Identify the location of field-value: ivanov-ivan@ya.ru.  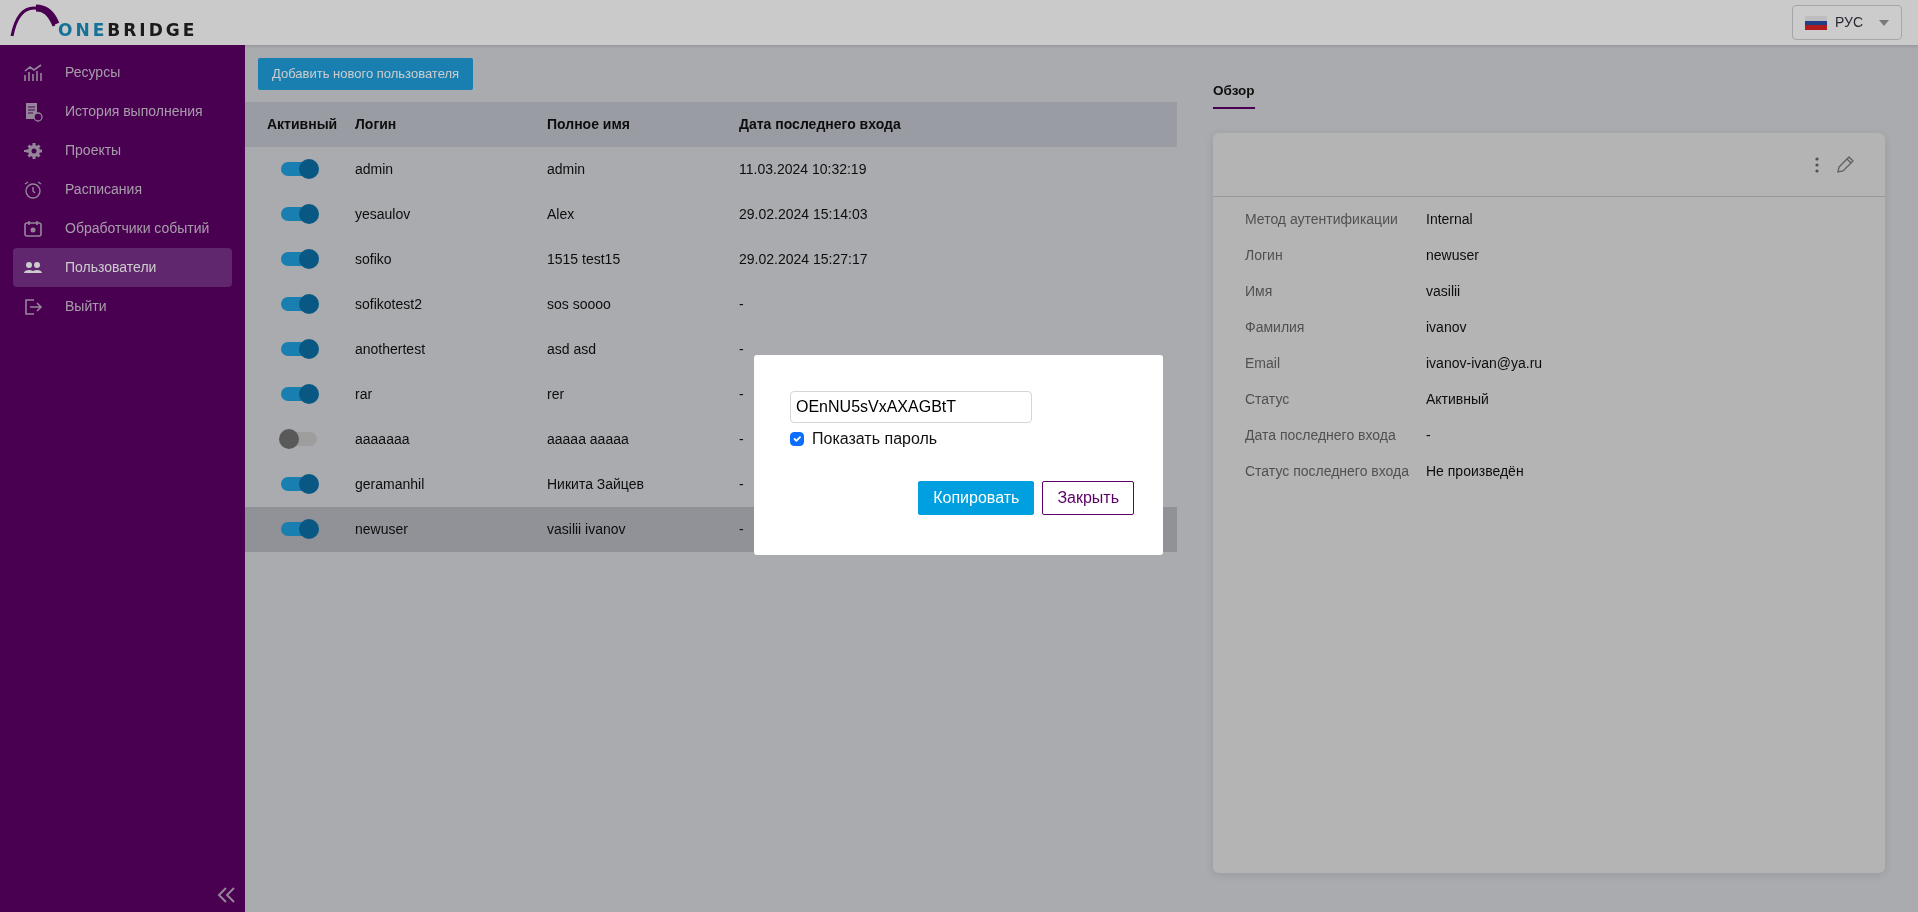
(1484, 363).